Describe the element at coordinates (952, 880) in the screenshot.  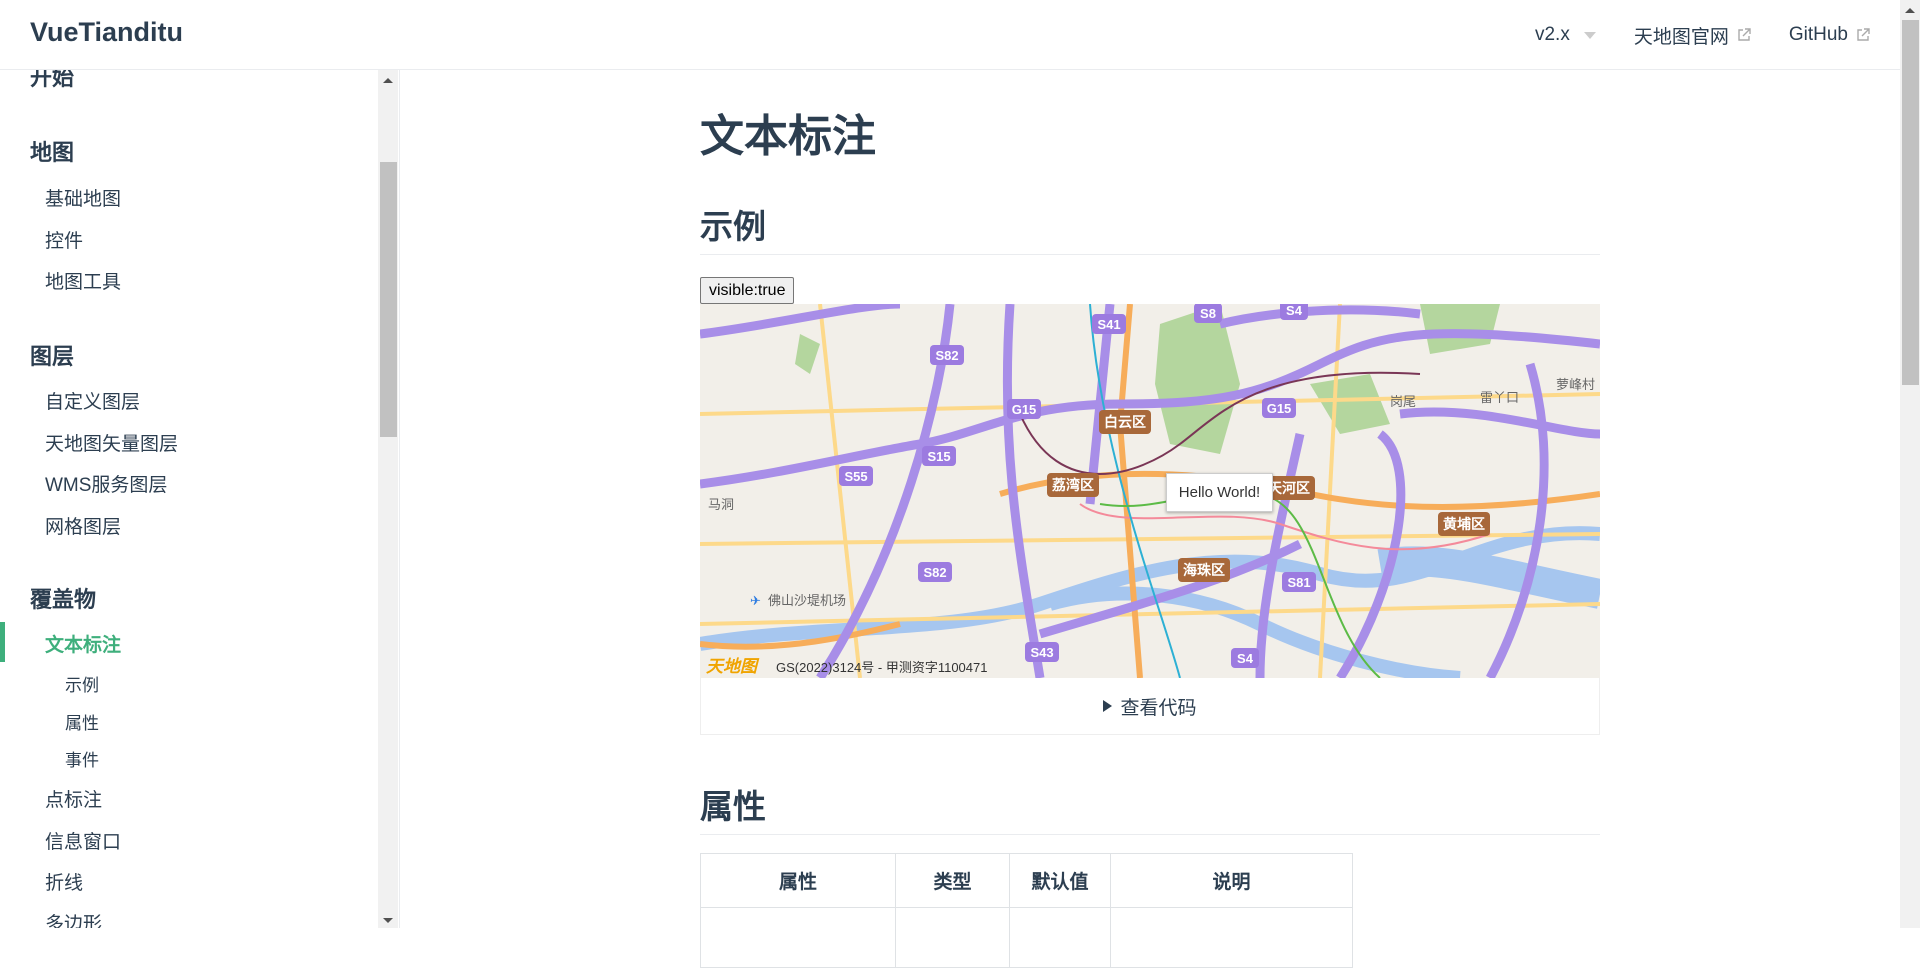
I see `column-header: 类型` at that location.